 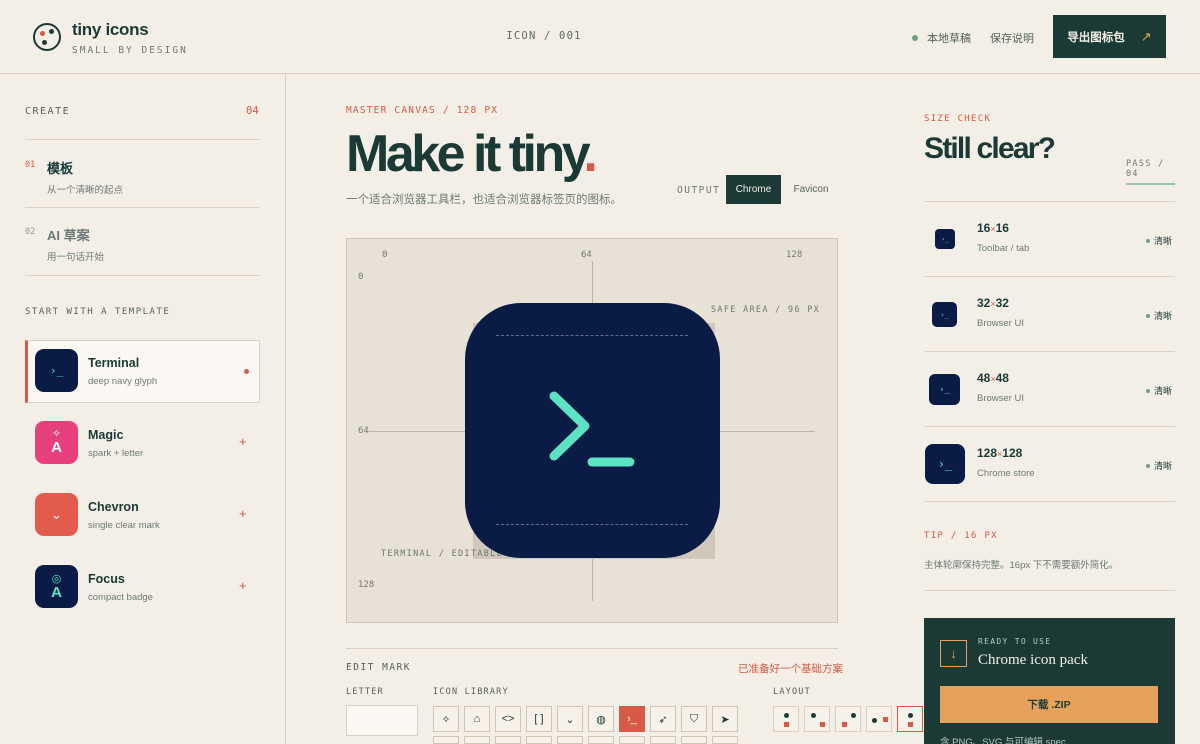 I want to click on size-row-32: ›_ 32×32 Browser UI 清晰, so click(x=1049, y=313).